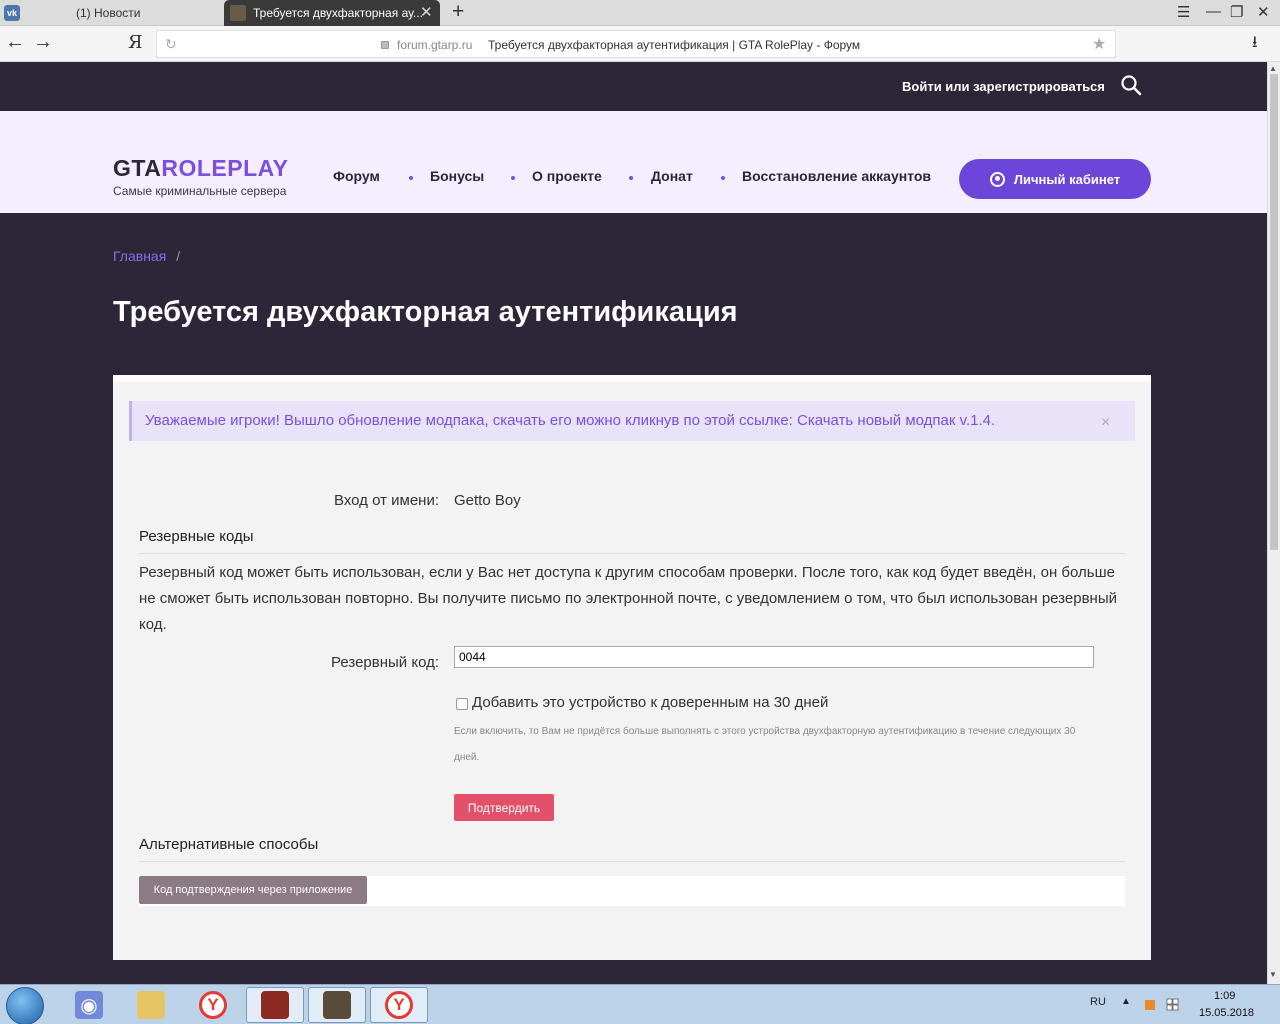  What do you see at coordinates (12, 13) in the screenshot?
I see `vk-icon: vk` at bounding box center [12, 13].